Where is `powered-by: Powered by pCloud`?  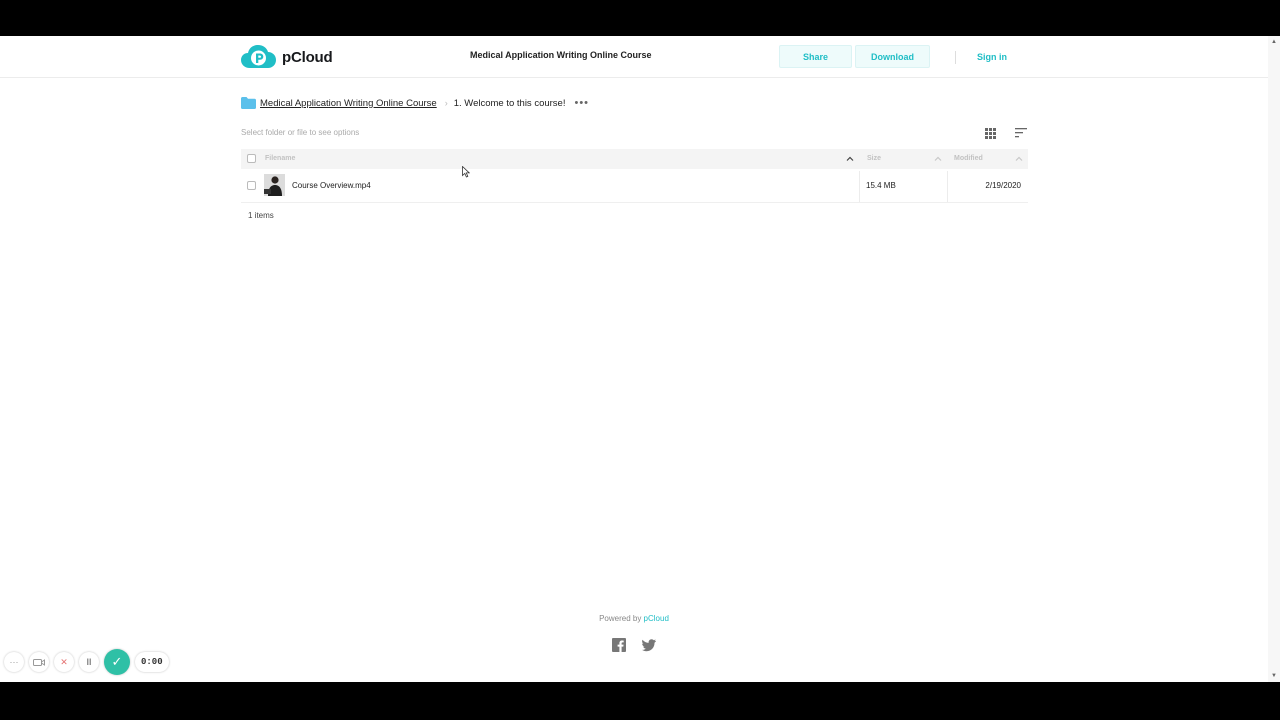
powered-by: Powered by pCloud is located at coordinates (634, 618).